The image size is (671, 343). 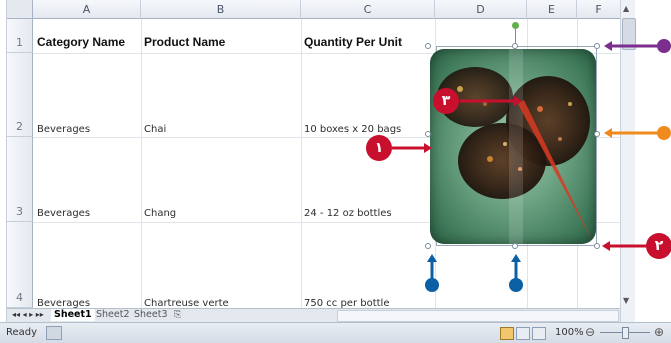 What do you see at coordinates (664, 46) in the screenshot?
I see `purple-dot` at bounding box center [664, 46].